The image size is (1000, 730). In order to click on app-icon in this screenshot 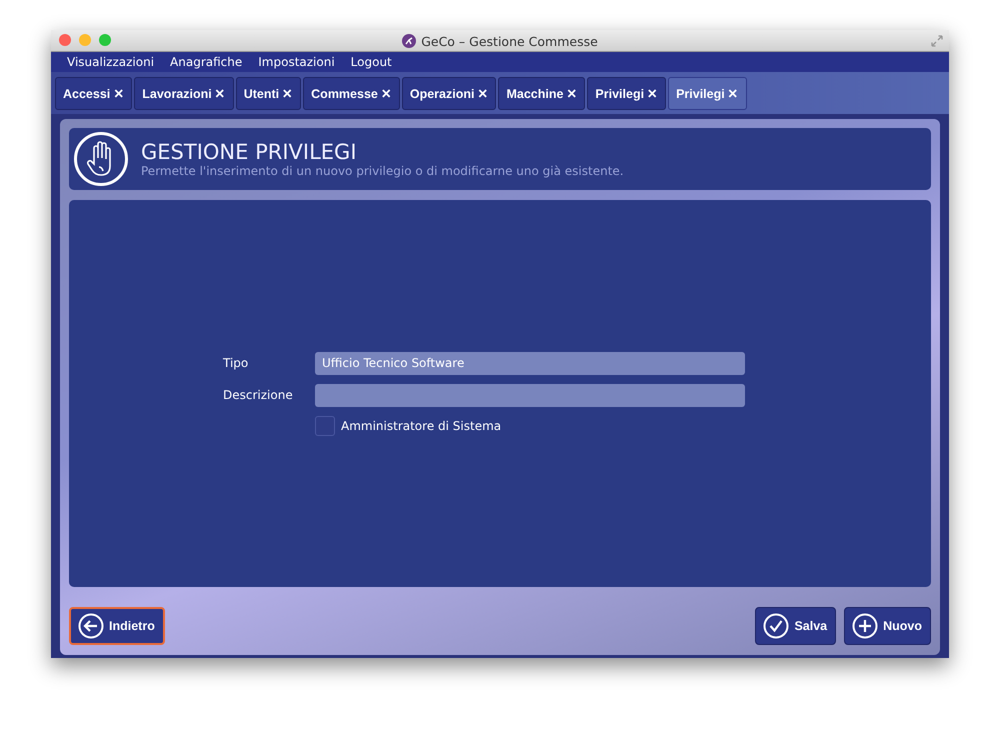, I will do `click(409, 41)`.